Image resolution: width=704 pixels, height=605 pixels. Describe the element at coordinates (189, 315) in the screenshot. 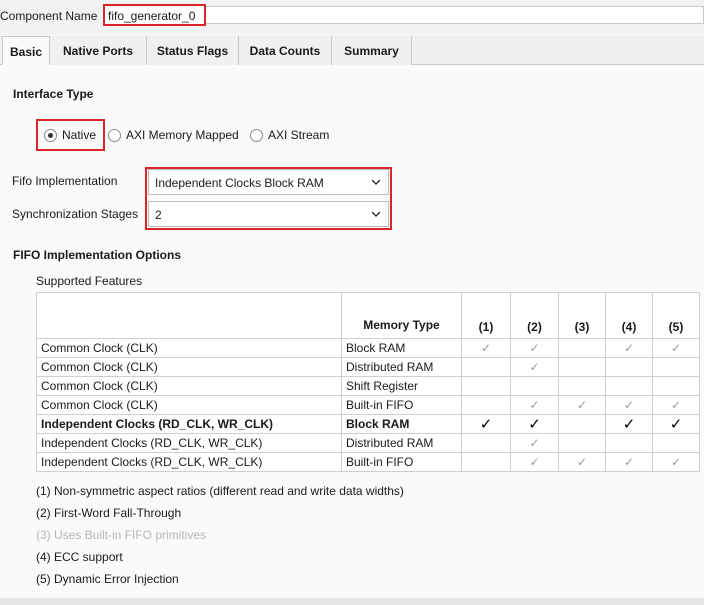

I see `header-clock` at that location.